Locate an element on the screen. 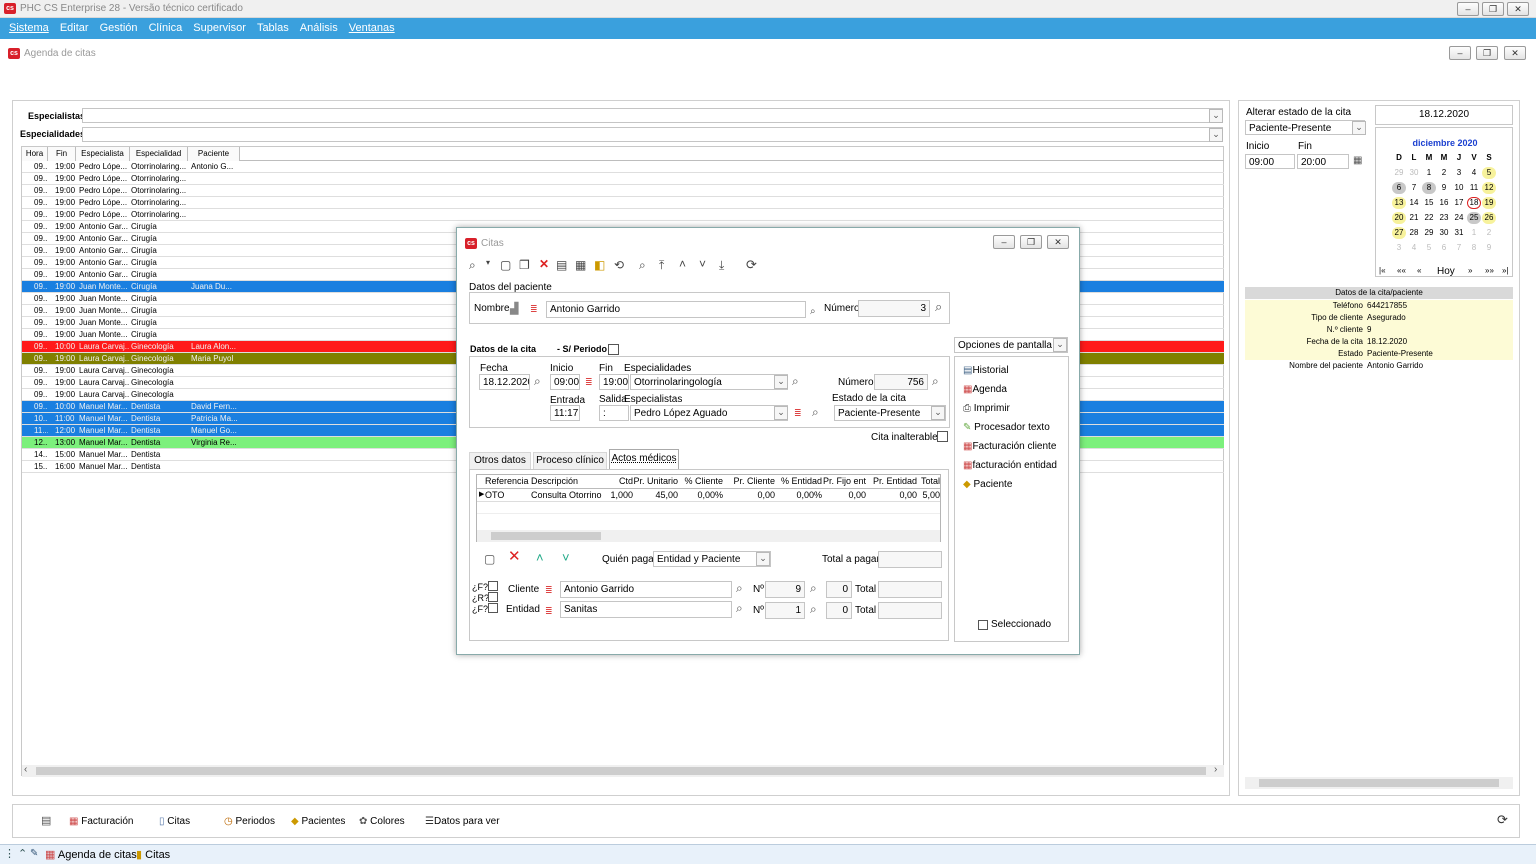 This screenshot has height=864, width=1536. salida-input: : is located at coordinates (614, 413).